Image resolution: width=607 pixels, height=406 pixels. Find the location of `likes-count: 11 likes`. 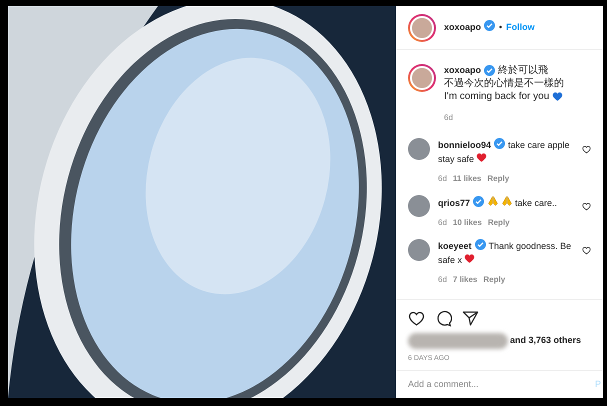

likes-count: 11 likes is located at coordinates (467, 178).